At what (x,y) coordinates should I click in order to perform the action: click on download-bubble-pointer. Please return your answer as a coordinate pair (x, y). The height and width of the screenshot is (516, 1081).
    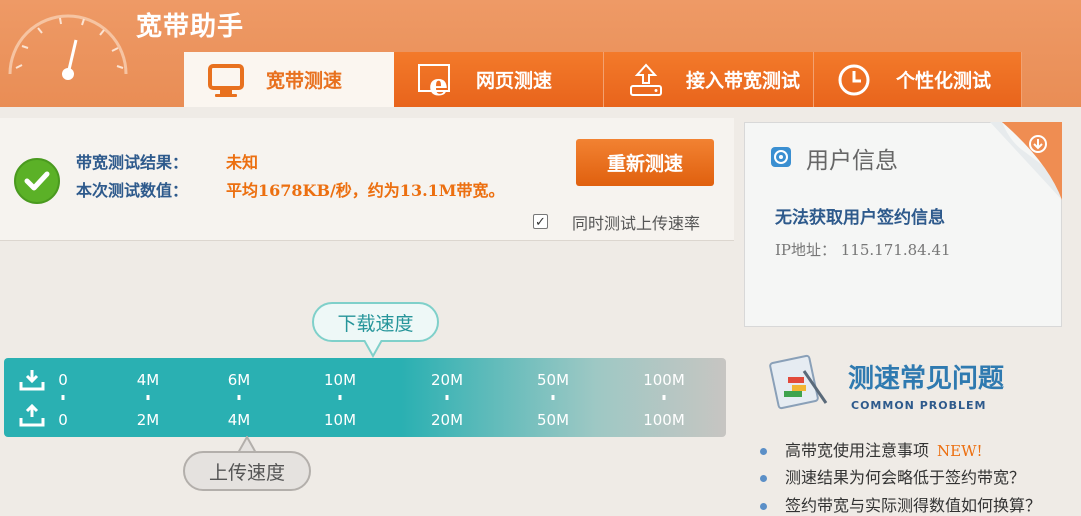
    Looking at the image, I should click on (373, 349).